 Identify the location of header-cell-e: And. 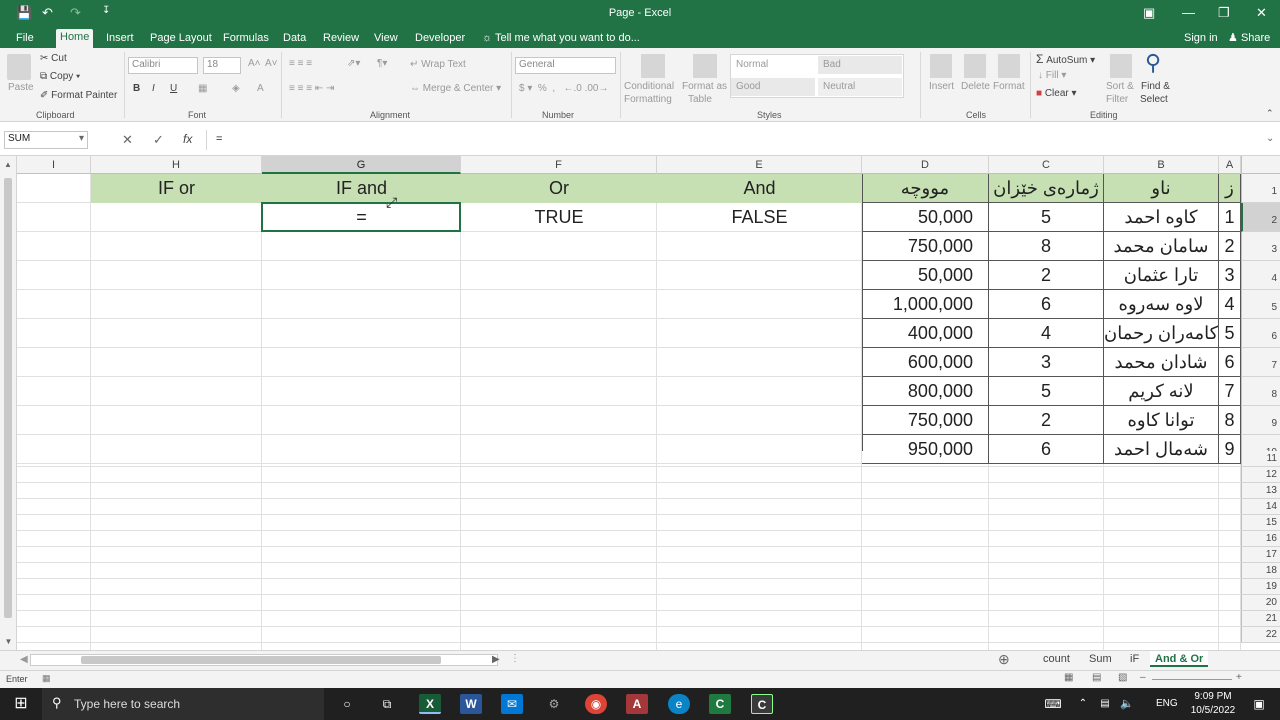
(759, 188).